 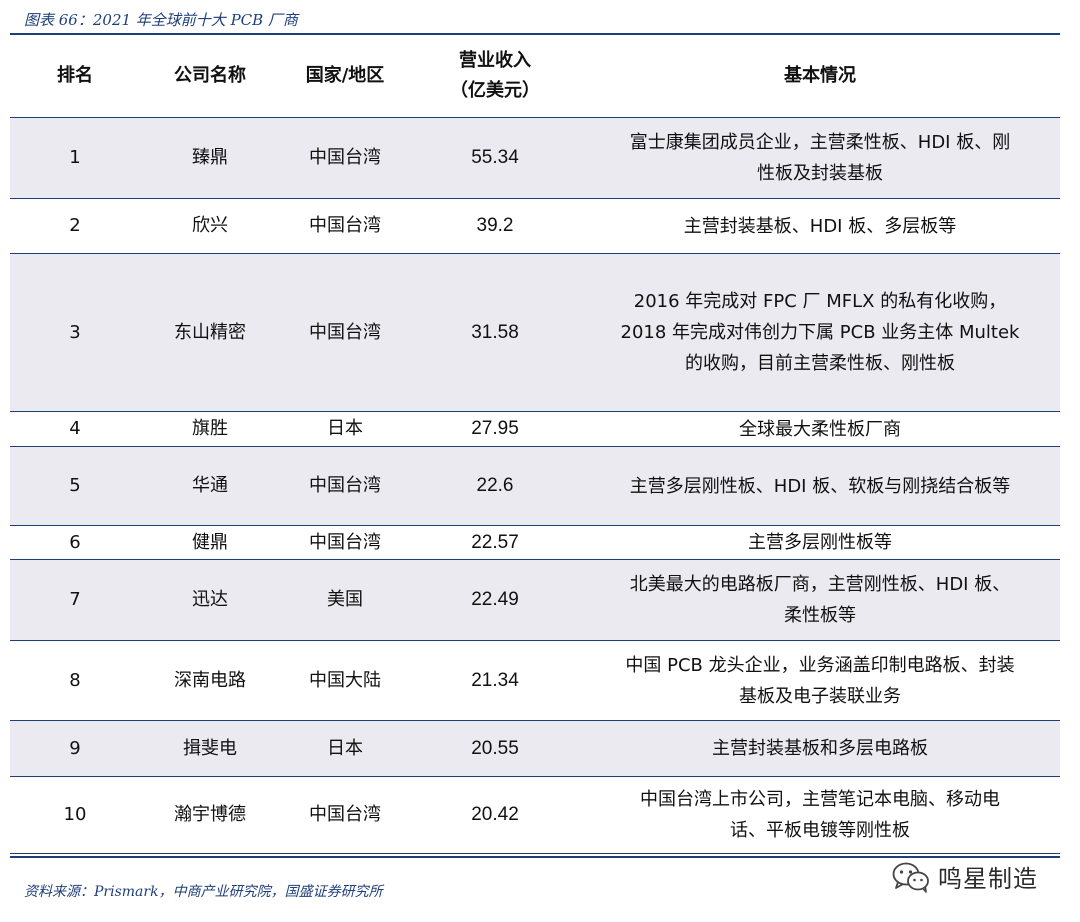 I want to click on cell-rank: 4, so click(x=75, y=429).